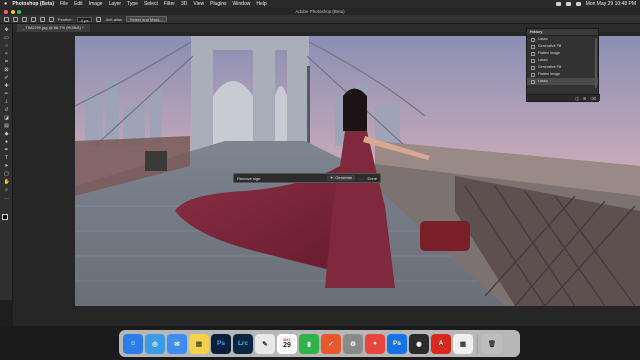 The height and width of the screenshot is (360, 640). What do you see at coordinates (51, 19) in the screenshot?
I see `intersect-selection-icon` at bounding box center [51, 19].